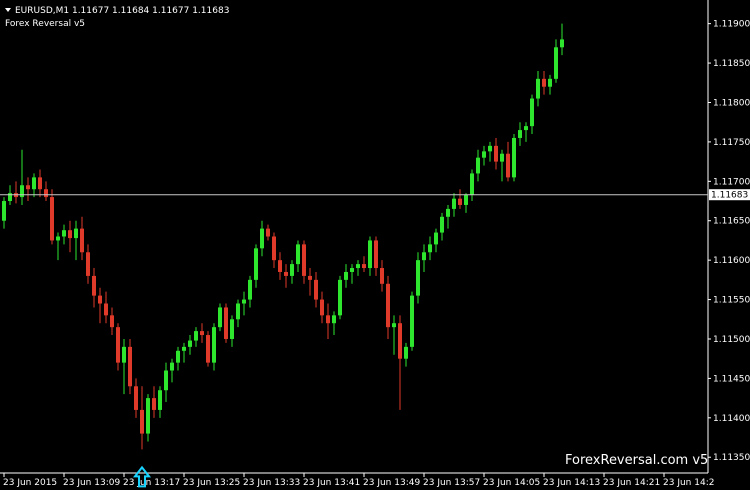 The height and width of the screenshot is (490, 750). Describe the element at coordinates (571, 483) in the screenshot. I see `x-tick-label: 23 Jun 14:13` at that location.